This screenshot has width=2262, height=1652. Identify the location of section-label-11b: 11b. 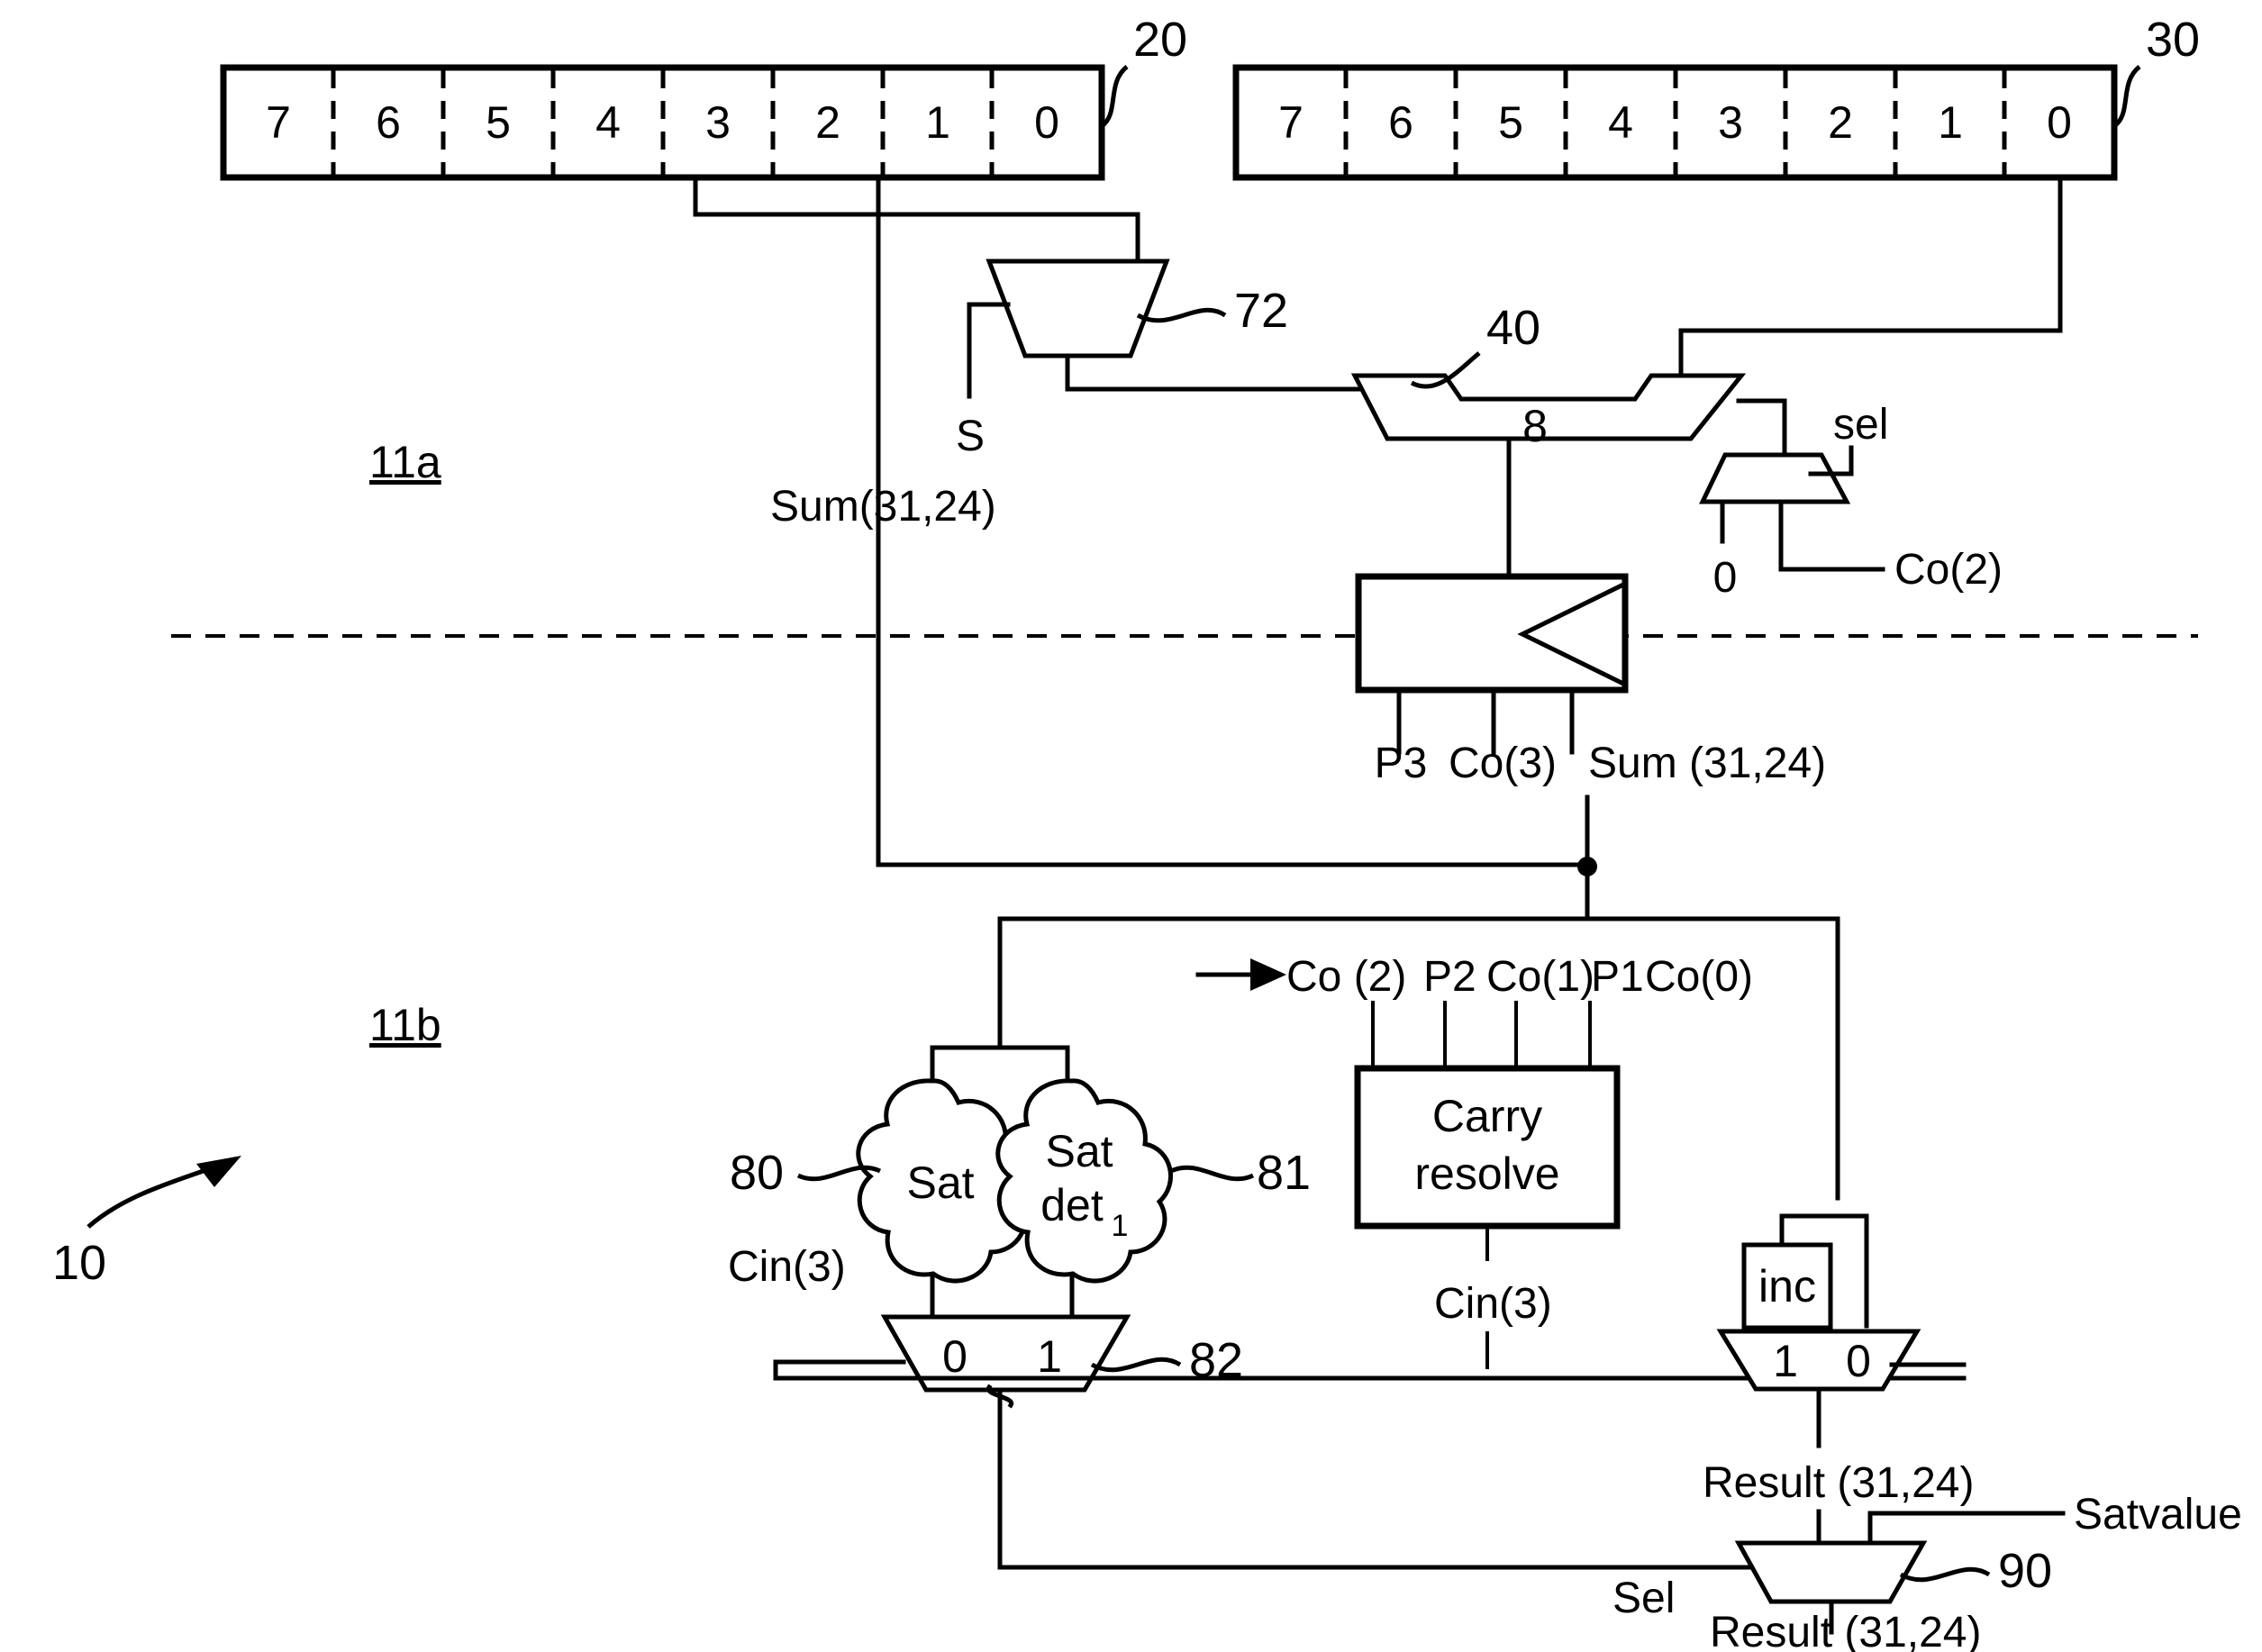
(405, 1025).